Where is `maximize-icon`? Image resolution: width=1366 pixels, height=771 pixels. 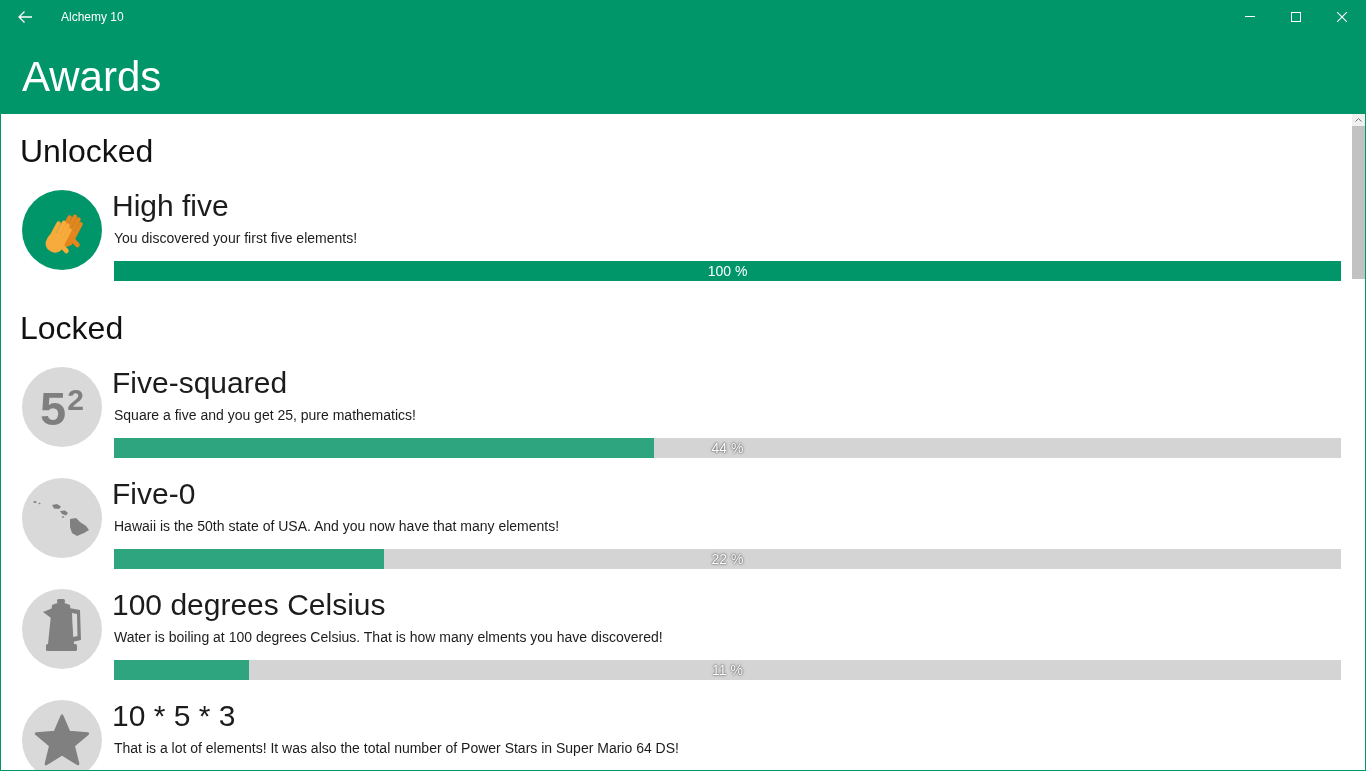 maximize-icon is located at coordinates (1296, 16).